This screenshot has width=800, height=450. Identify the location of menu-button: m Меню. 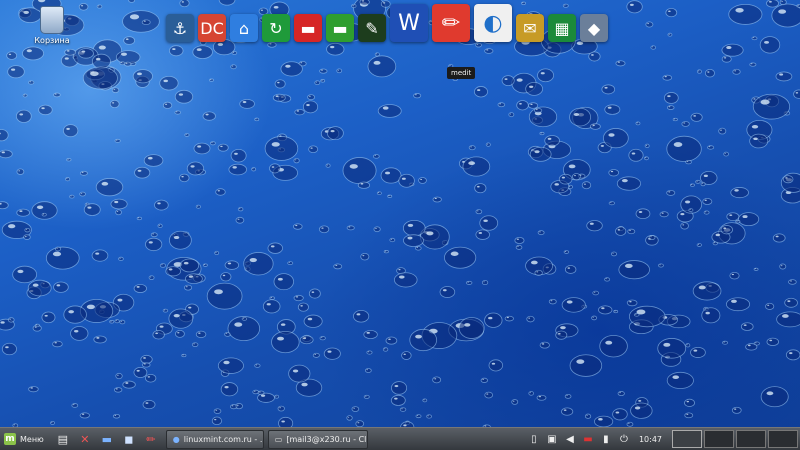
(26, 439).